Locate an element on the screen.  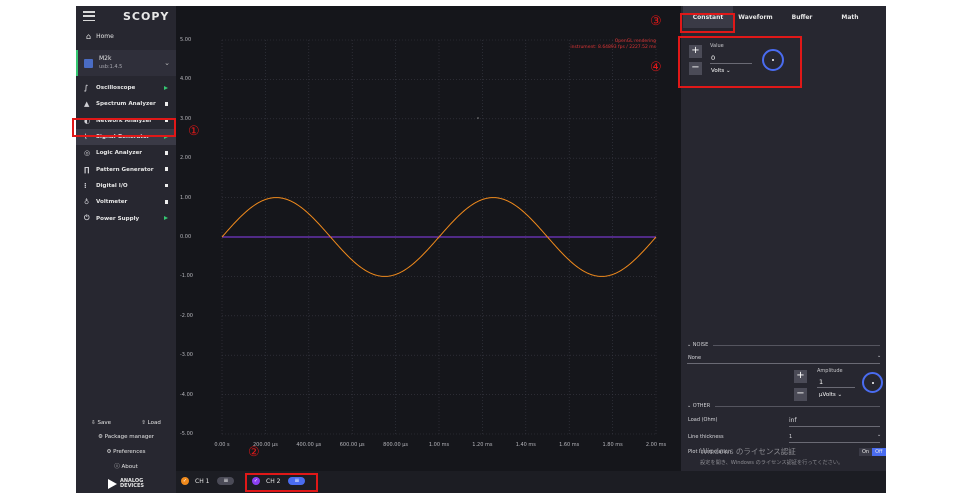
amplitude-increment-button: + is located at coordinates (800, 376).